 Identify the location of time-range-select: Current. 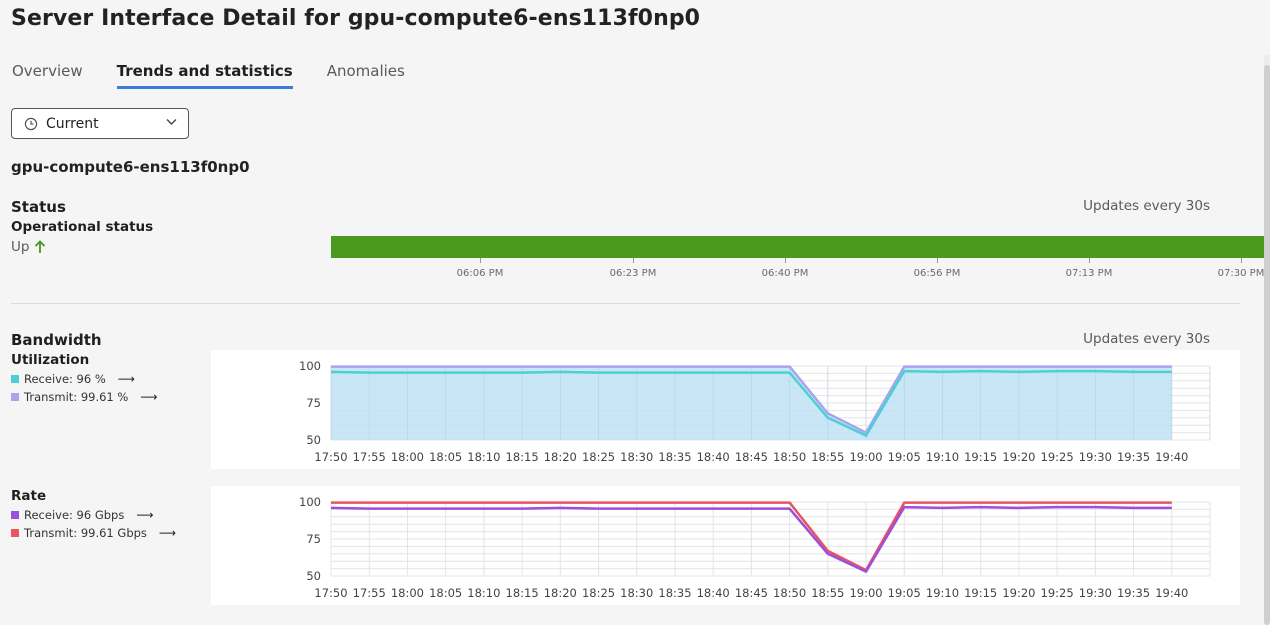
(100, 123).